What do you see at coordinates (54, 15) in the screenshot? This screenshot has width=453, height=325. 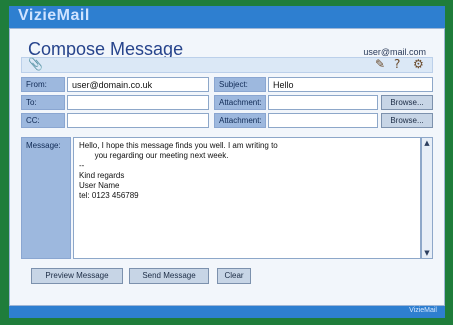 I see `app-logo: VizieMail` at bounding box center [54, 15].